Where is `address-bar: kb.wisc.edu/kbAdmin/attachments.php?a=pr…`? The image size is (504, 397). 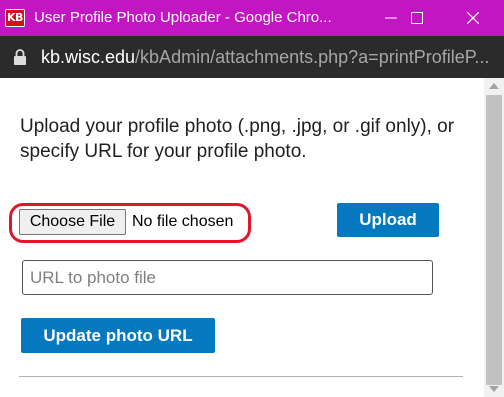
address-bar: kb.wisc.edu/kbAdmin/attachments.php?a=pr… is located at coordinates (252, 57).